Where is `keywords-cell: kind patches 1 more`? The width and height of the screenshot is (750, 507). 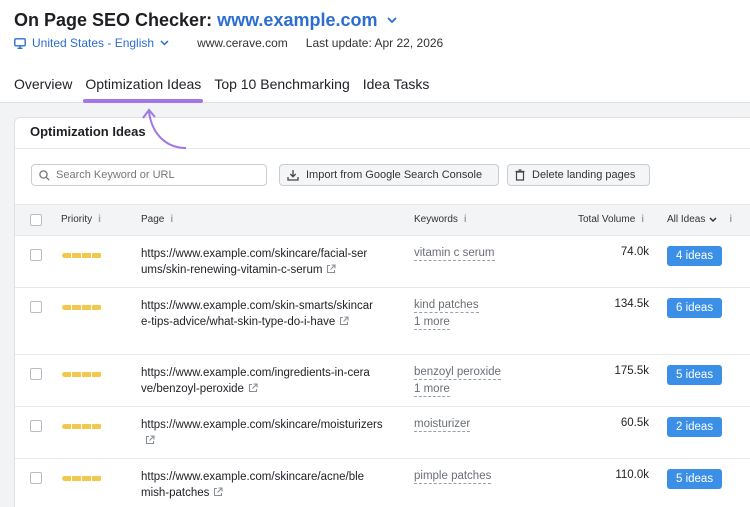 keywords-cell: kind patches 1 more is located at coordinates (446, 315).